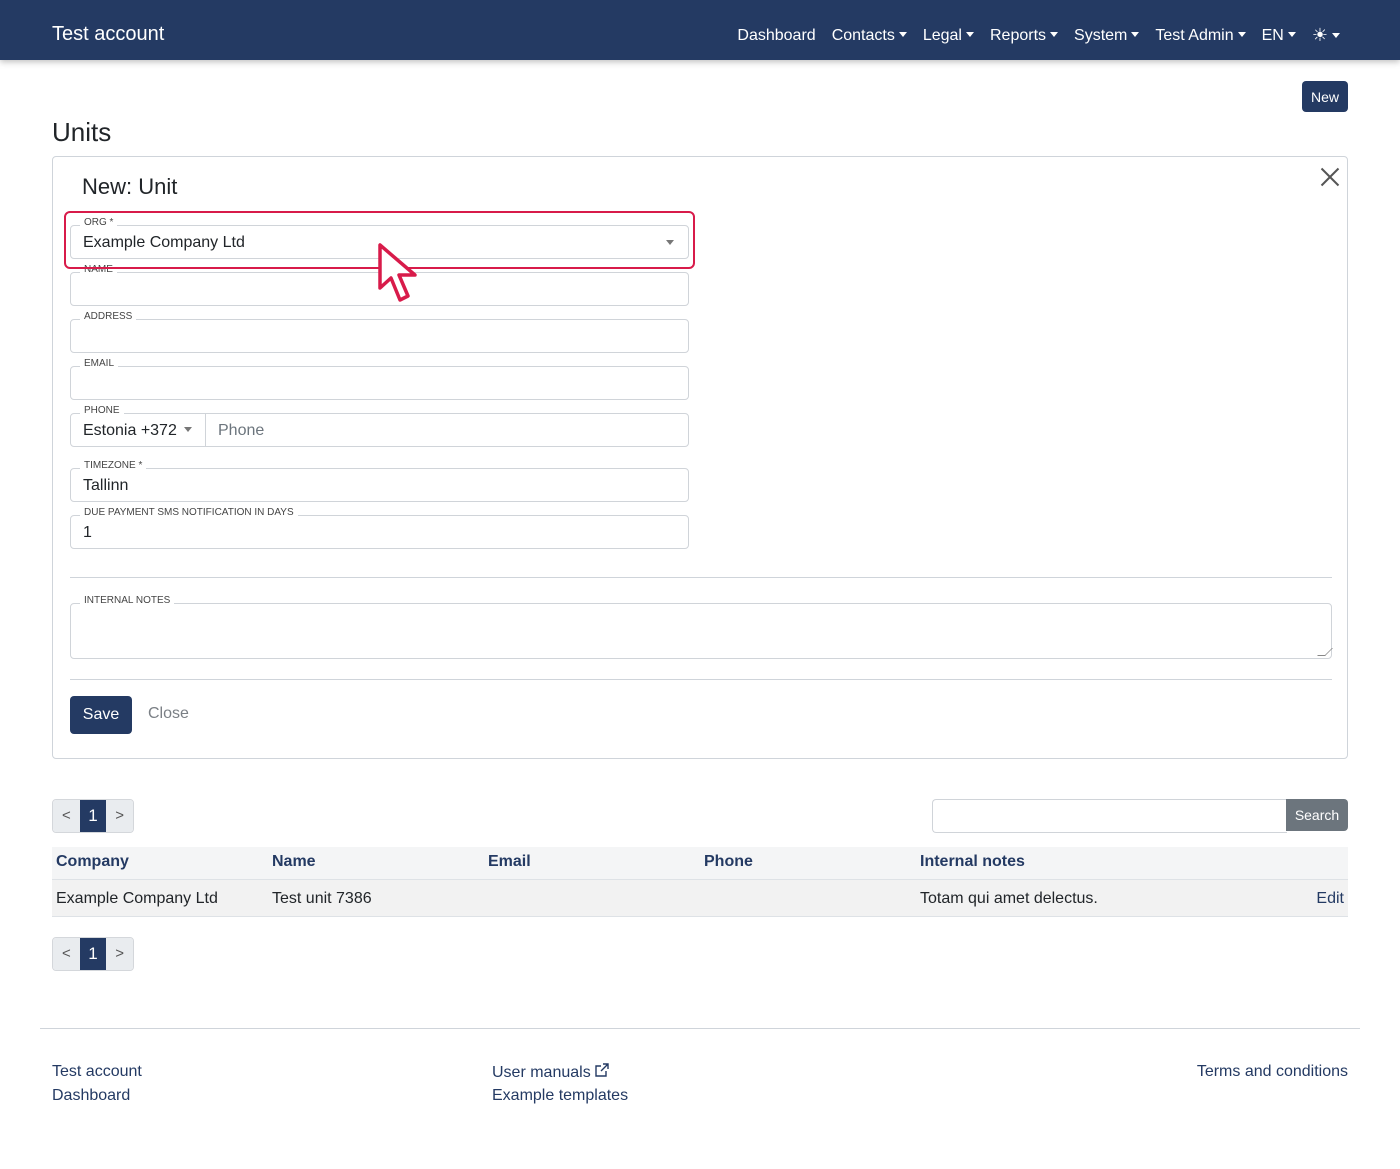 Image resolution: width=1400 pixels, height=1169 pixels. Describe the element at coordinates (113, 466) in the screenshot. I see `timezone-label: TIMEZONE *` at that location.